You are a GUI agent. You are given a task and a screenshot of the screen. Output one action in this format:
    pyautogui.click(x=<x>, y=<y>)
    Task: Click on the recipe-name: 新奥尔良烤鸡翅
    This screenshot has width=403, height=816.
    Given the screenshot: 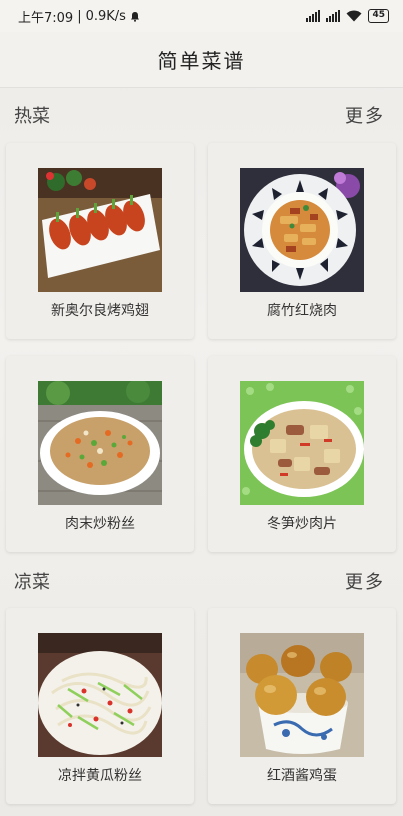 What is the action you would take?
    pyautogui.click(x=100, y=311)
    